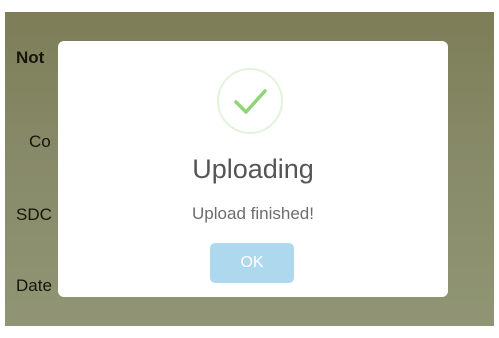 This screenshot has width=499, height=338. Describe the element at coordinates (34, 285) in the screenshot. I see `background-field-label: Date` at that location.